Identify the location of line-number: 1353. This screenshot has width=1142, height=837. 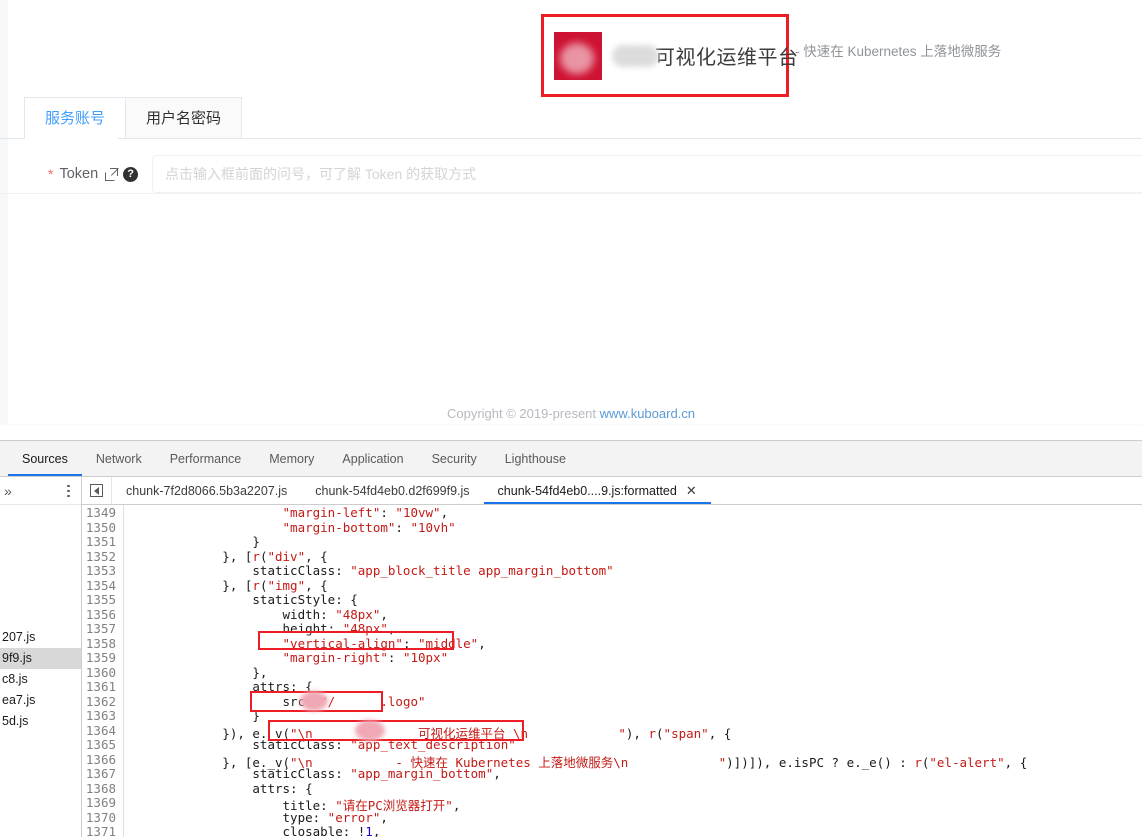
(103, 570).